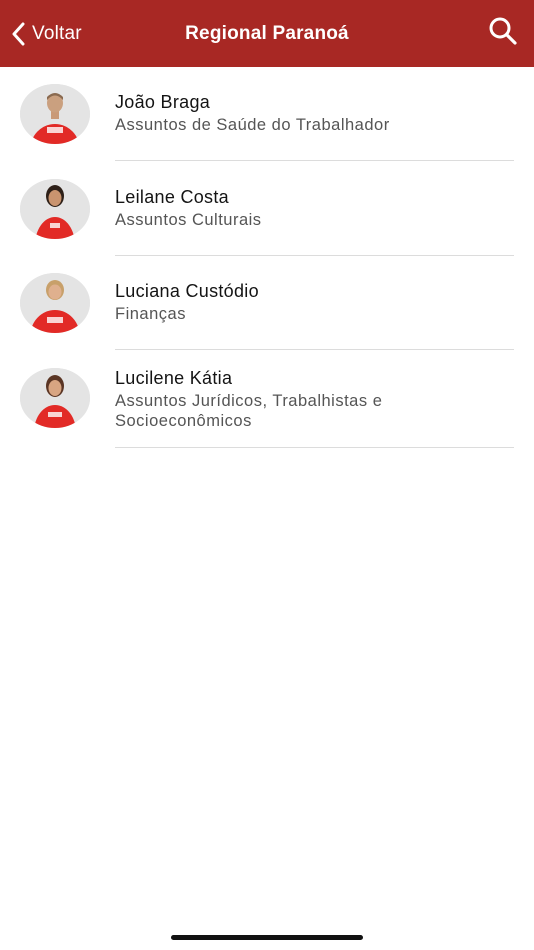 Image resolution: width=534 pixels, height=950 pixels. Describe the element at coordinates (188, 220) in the screenshot. I see `member-role: Assuntos Culturais` at that location.